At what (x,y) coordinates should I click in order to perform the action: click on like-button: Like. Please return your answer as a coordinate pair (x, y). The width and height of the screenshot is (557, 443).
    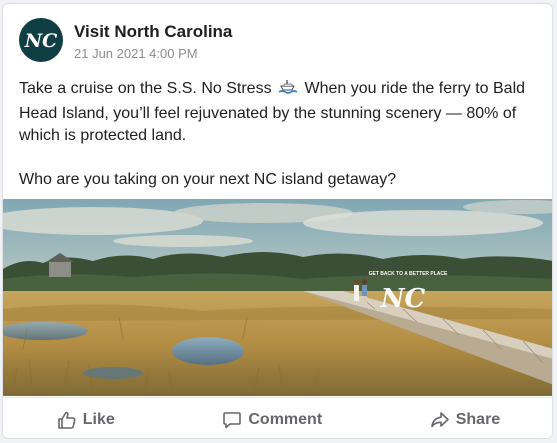
    Looking at the image, I should click on (86, 420).